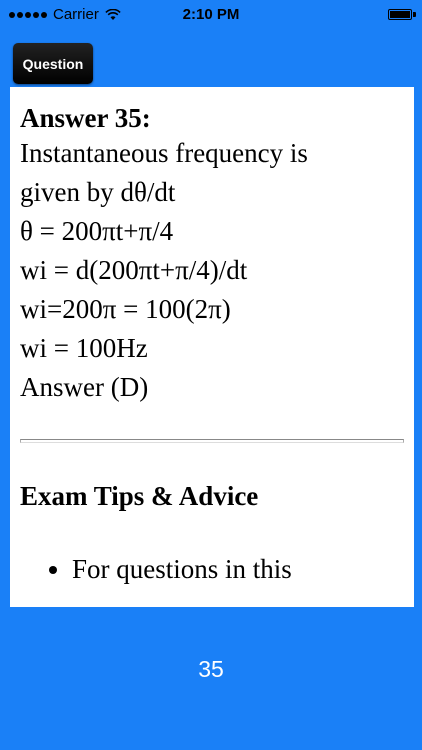  I want to click on answer-line: Answer (D), so click(84, 387).